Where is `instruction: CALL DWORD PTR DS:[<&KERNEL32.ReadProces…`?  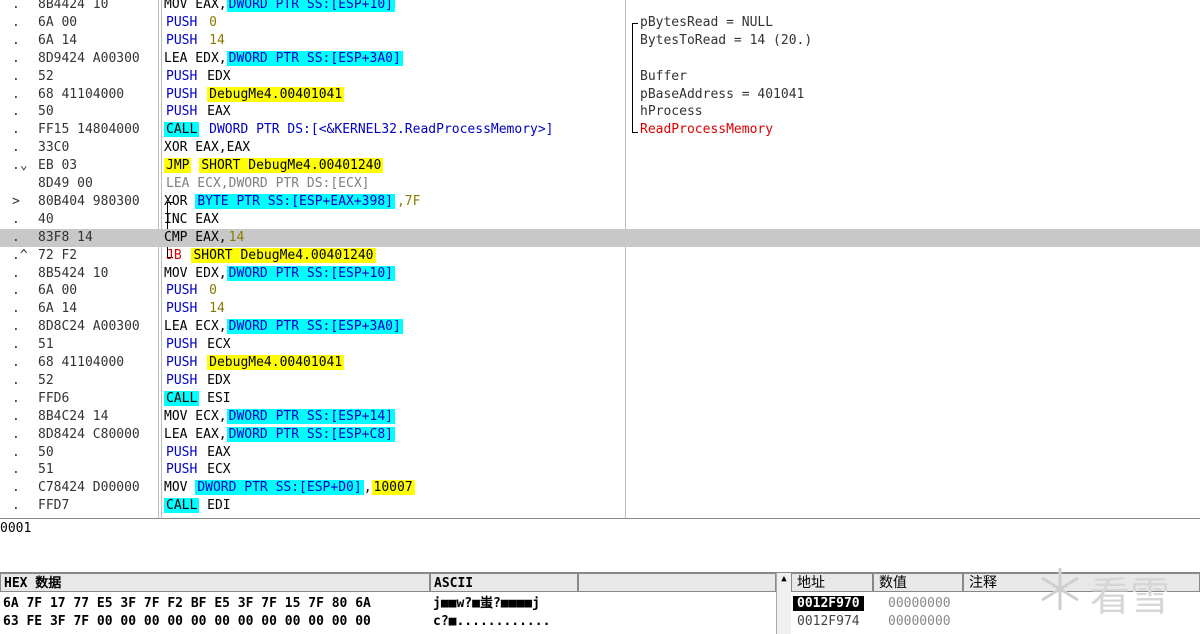
instruction: CALL DWORD PTR DS:[<&KERNEL32.ReadProces… is located at coordinates (360, 130).